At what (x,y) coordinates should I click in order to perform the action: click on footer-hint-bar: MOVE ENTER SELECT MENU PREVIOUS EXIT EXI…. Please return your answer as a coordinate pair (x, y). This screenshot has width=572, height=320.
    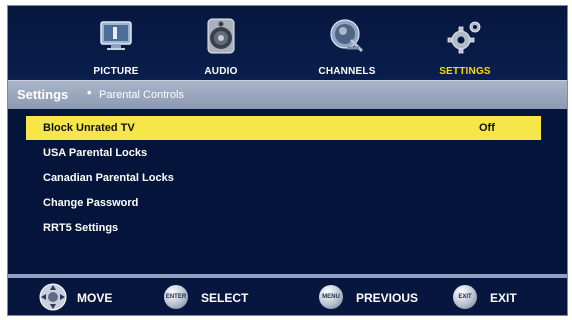
    Looking at the image, I should click on (287, 296).